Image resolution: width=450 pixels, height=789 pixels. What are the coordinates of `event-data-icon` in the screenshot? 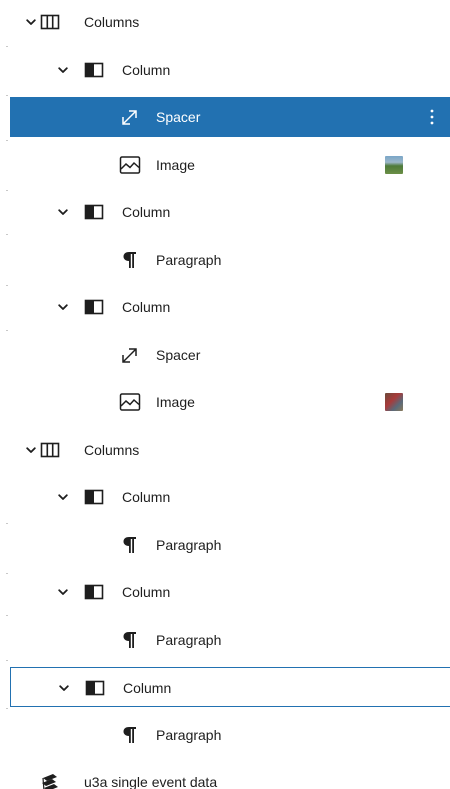 It's located at (50, 779).